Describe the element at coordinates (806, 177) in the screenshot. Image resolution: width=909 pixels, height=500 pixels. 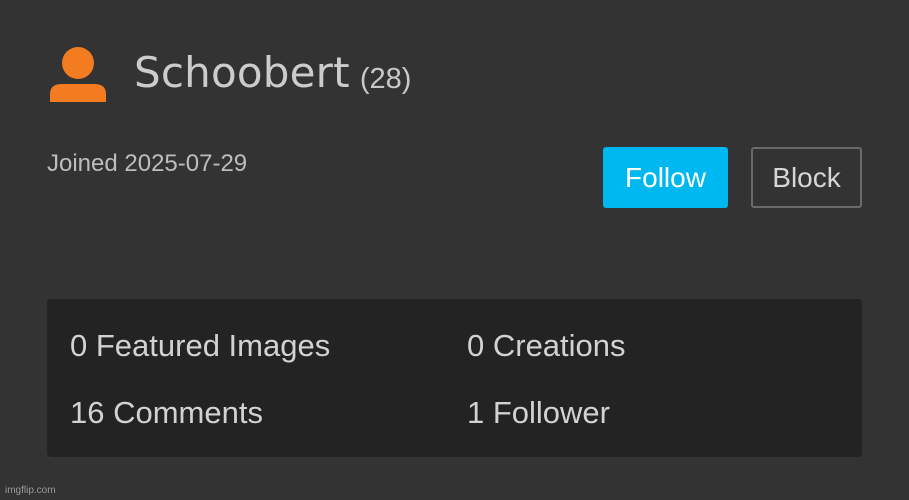
I see `block-button: Block` at that location.